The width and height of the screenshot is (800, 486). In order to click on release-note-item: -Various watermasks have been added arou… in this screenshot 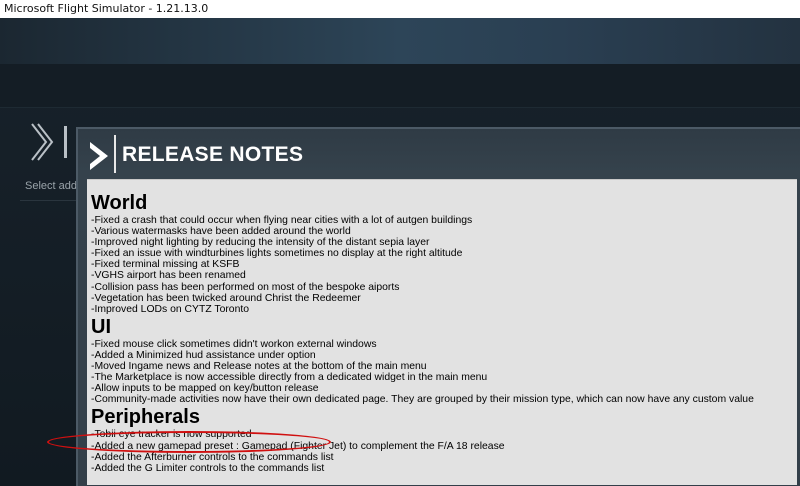, I will do `click(221, 232)`.